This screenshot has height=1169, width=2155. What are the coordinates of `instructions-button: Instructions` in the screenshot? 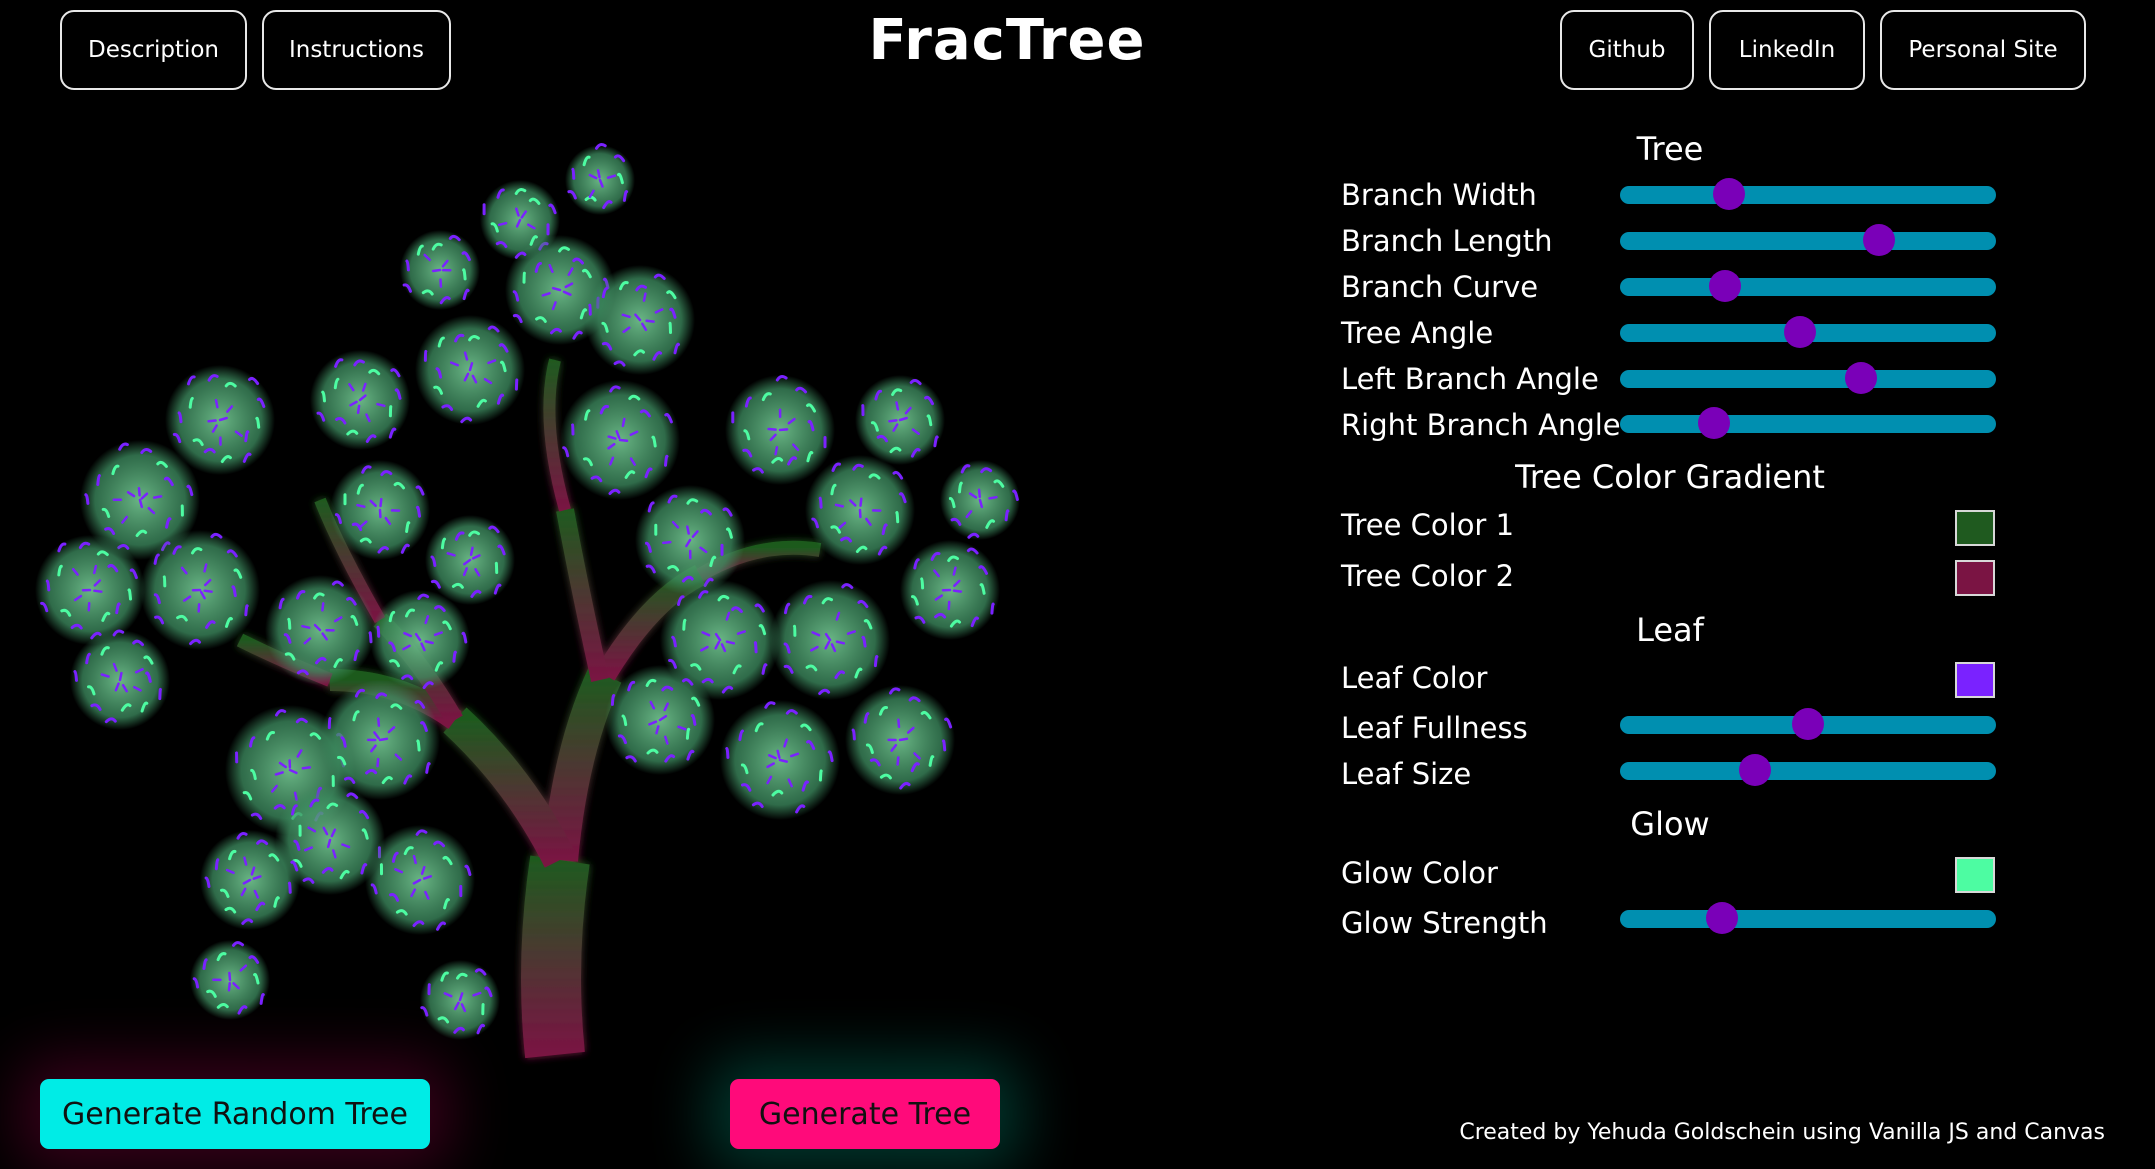 It's located at (356, 50).